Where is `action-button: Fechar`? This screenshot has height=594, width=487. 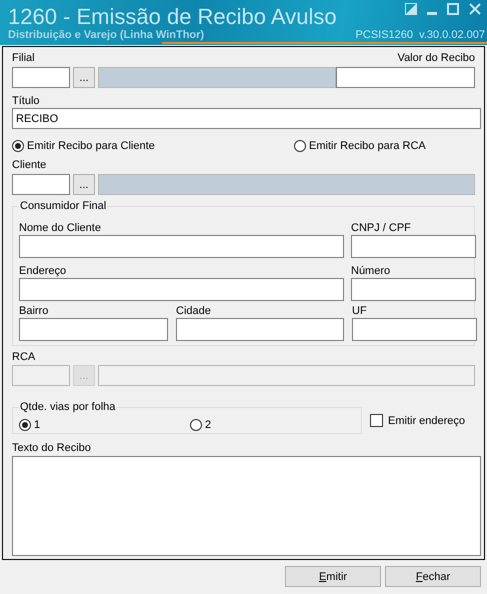
action-button: Fechar is located at coordinates (433, 576).